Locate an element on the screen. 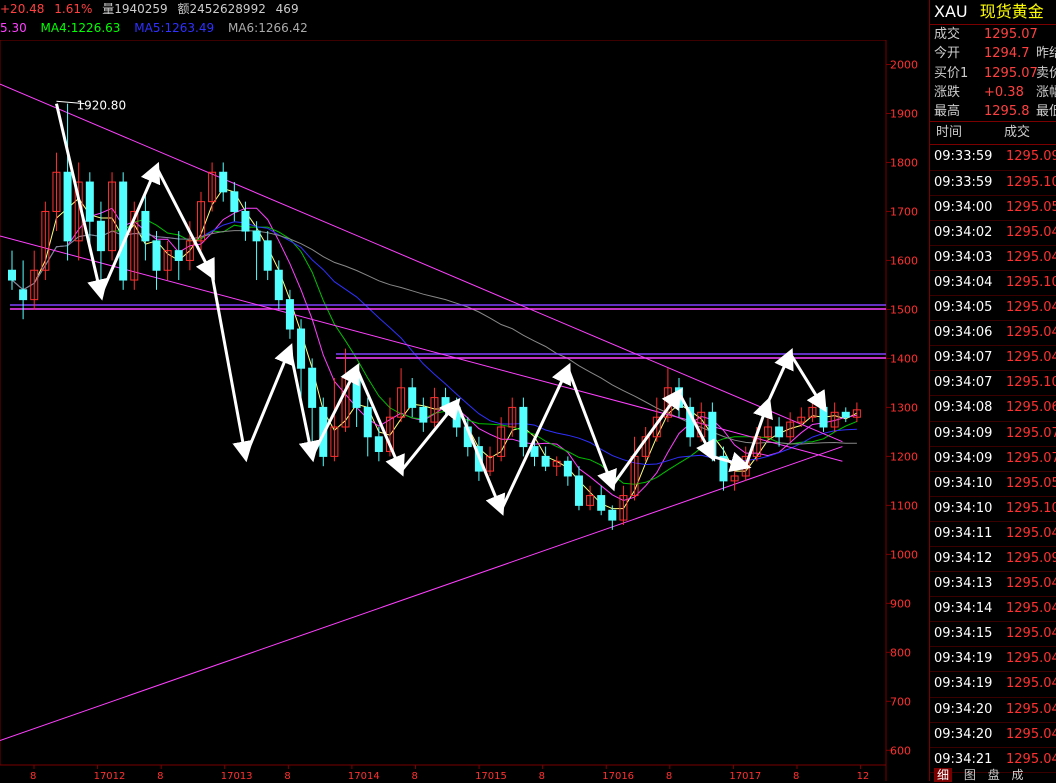 The height and width of the screenshot is (783, 1056). ma-label: 5.30 is located at coordinates (13, 28).